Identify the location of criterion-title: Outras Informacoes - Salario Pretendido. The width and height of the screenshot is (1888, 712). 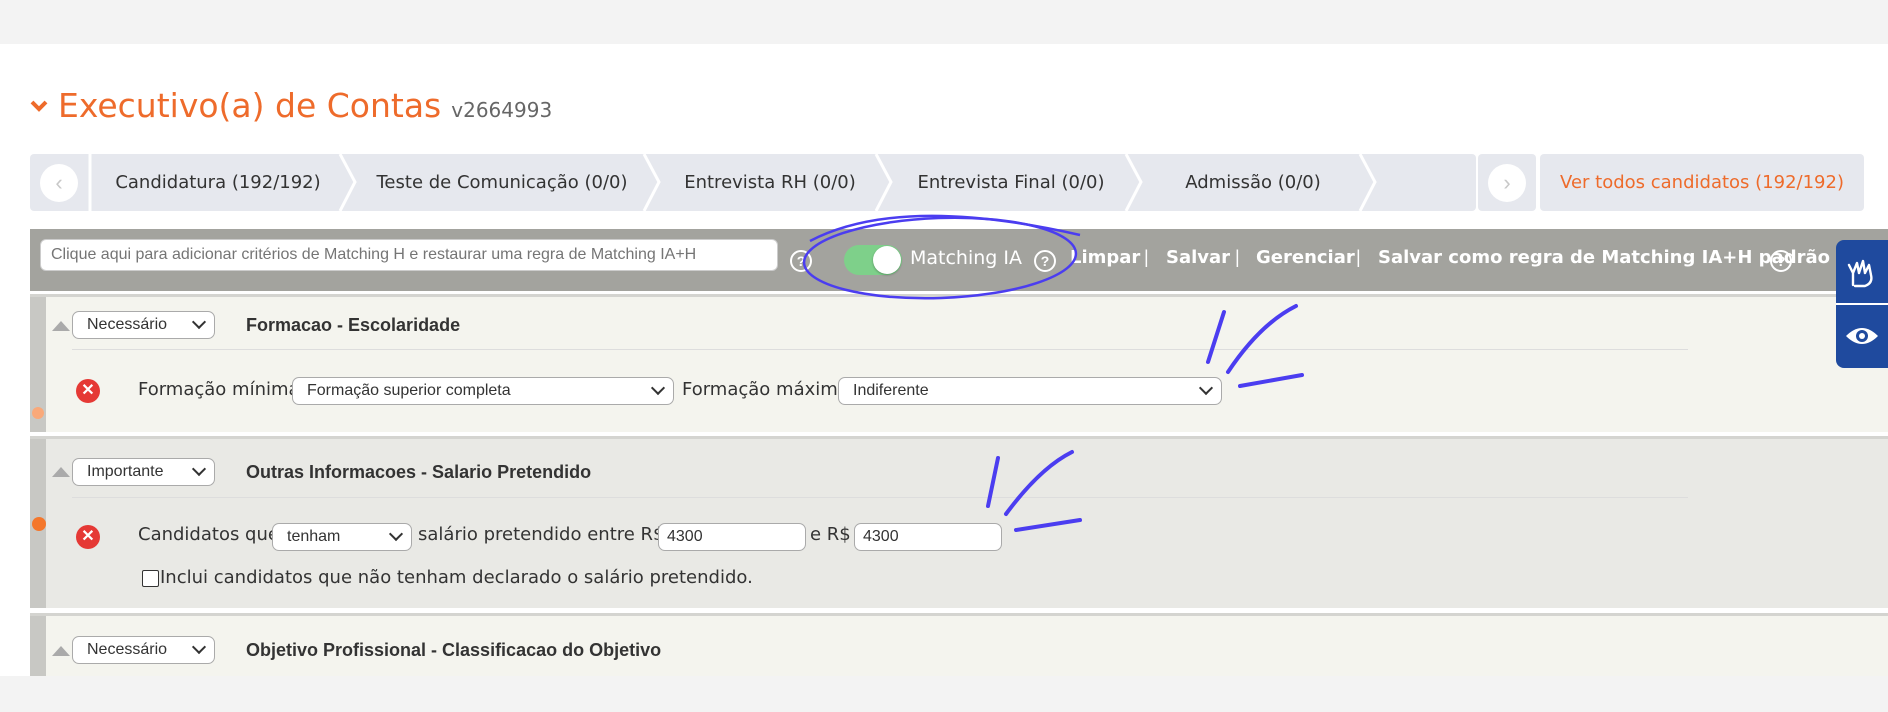
(419, 472).